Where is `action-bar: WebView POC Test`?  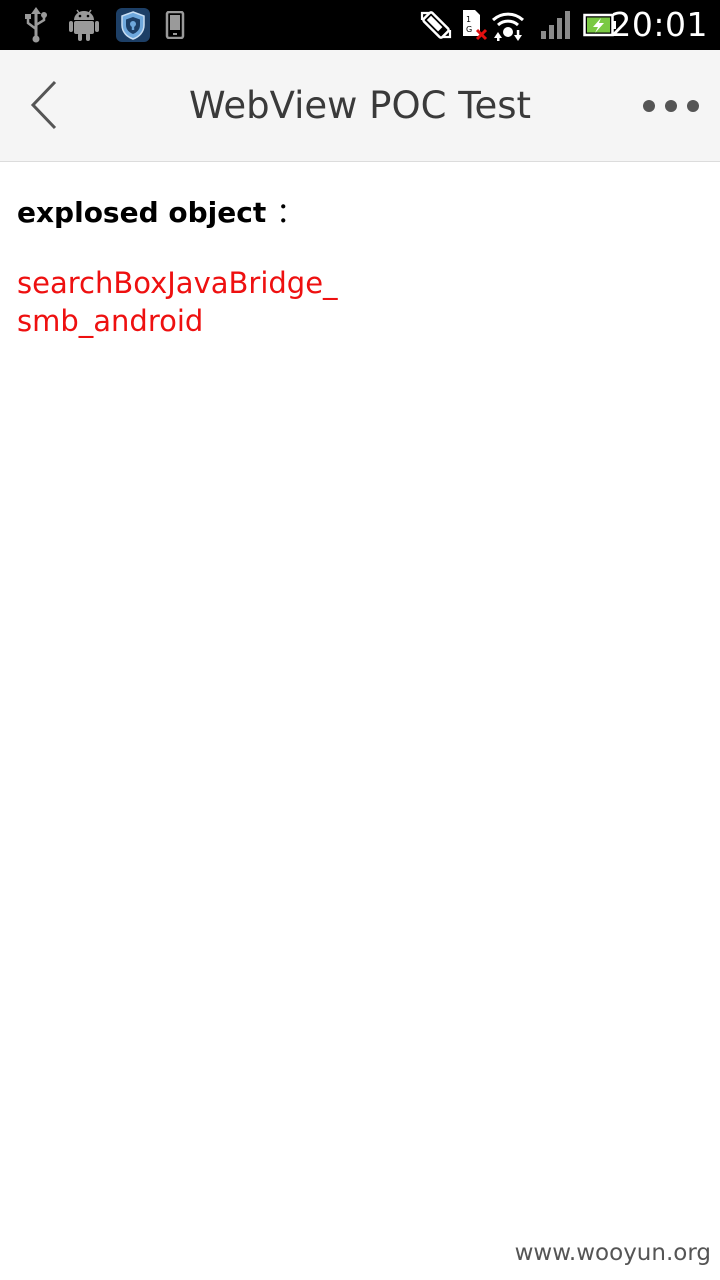 action-bar: WebView POC Test is located at coordinates (360, 106).